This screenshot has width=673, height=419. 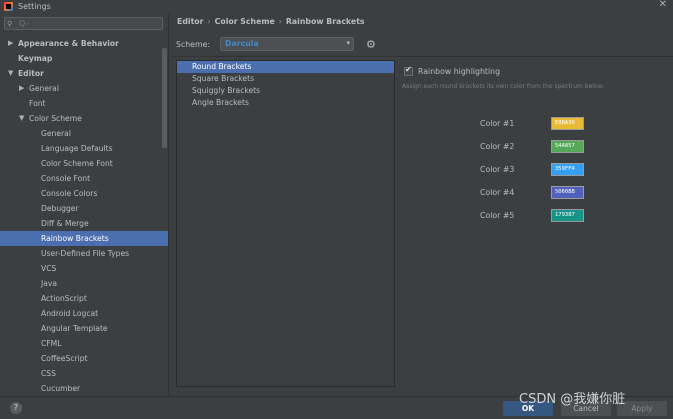 I want to click on sidebar-item-label: User-Defined File Types, so click(x=85, y=253).